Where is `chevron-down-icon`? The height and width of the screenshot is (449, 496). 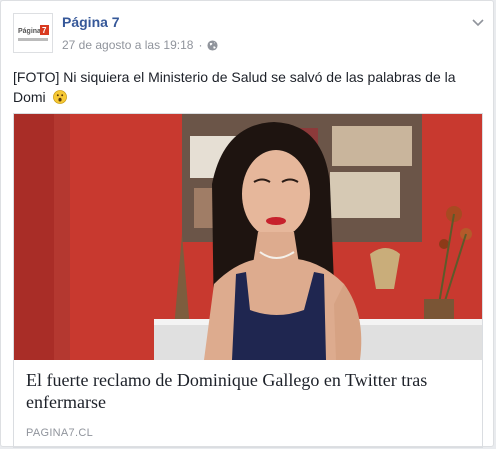 chevron-down-icon is located at coordinates (478, 22).